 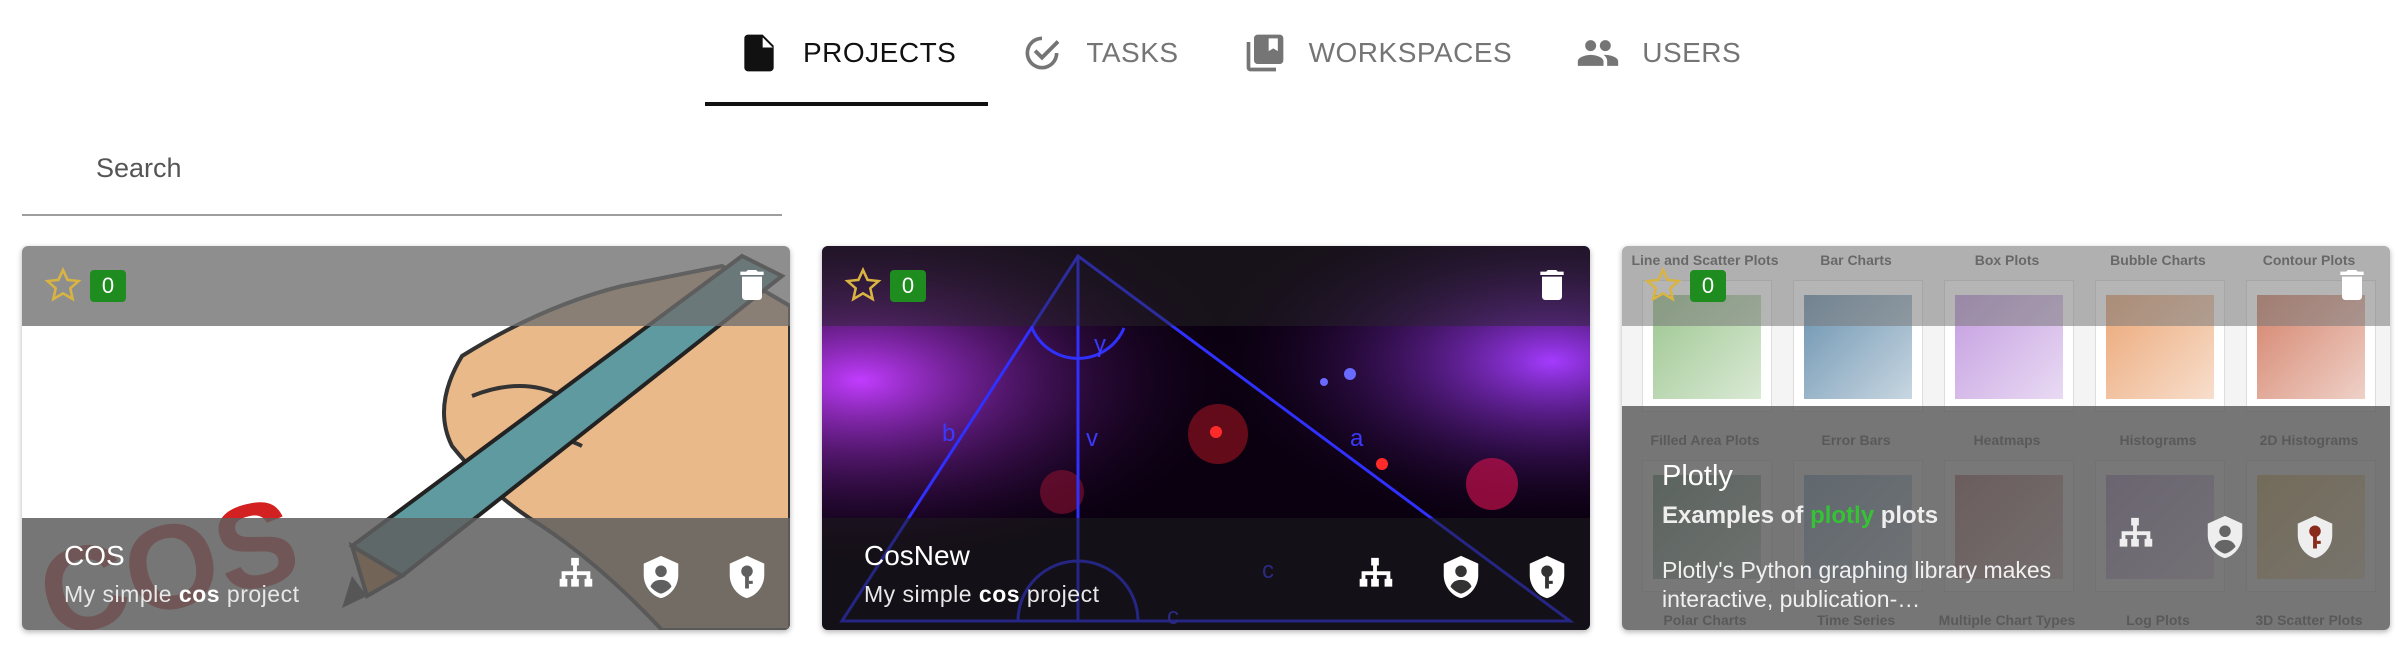 What do you see at coordinates (1042, 53) in the screenshot?
I see `check-circle-icon` at bounding box center [1042, 53].